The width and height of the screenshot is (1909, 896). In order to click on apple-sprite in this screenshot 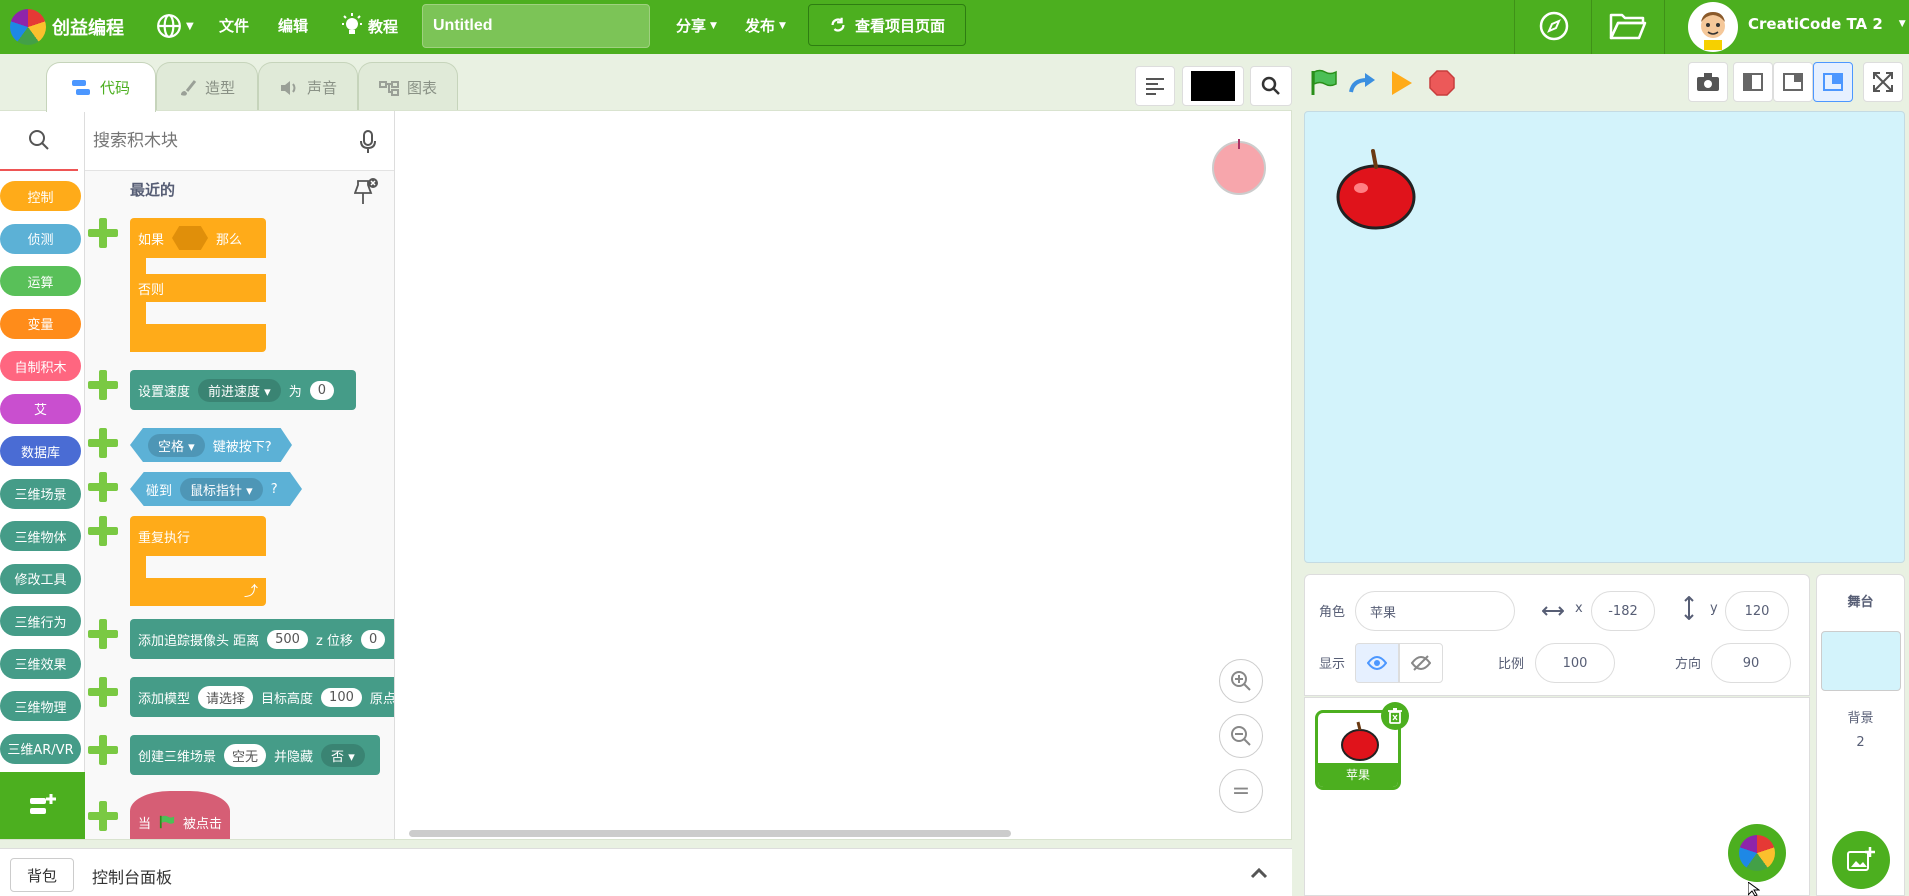, I will do `click(1376, 189)`.